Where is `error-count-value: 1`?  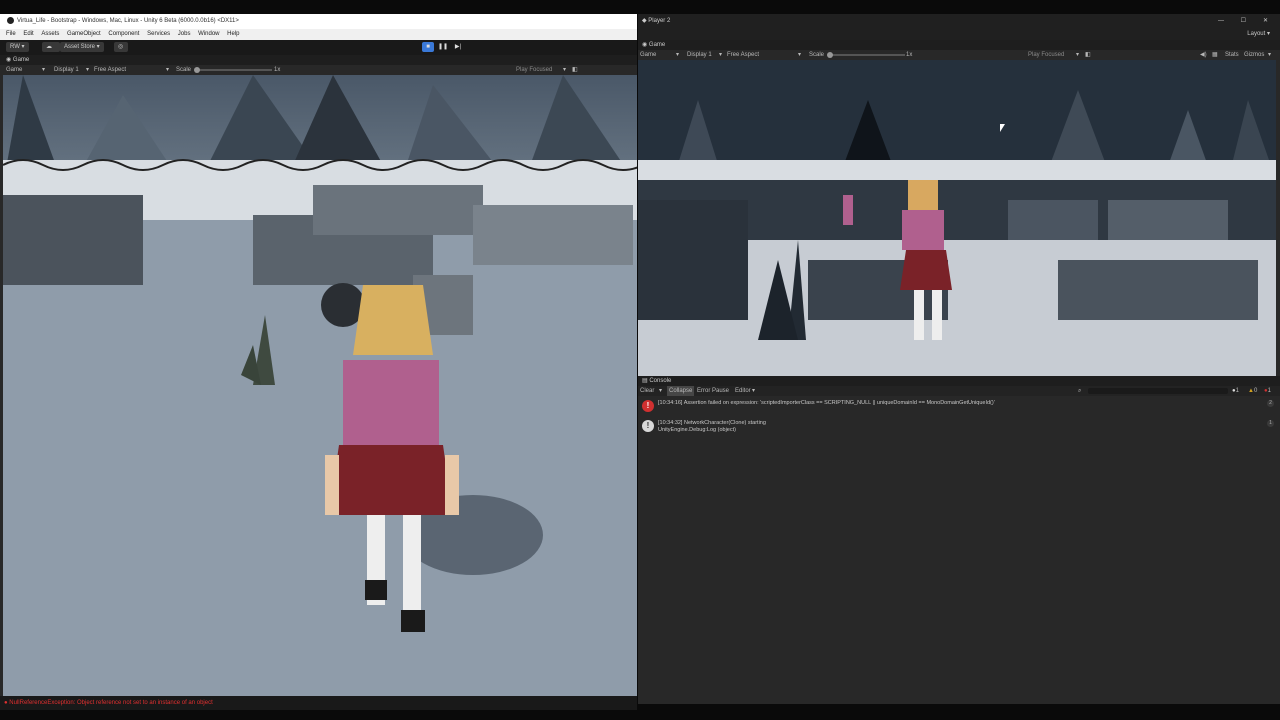
error-count-value: 1 is located at coordinates (1269, 391).